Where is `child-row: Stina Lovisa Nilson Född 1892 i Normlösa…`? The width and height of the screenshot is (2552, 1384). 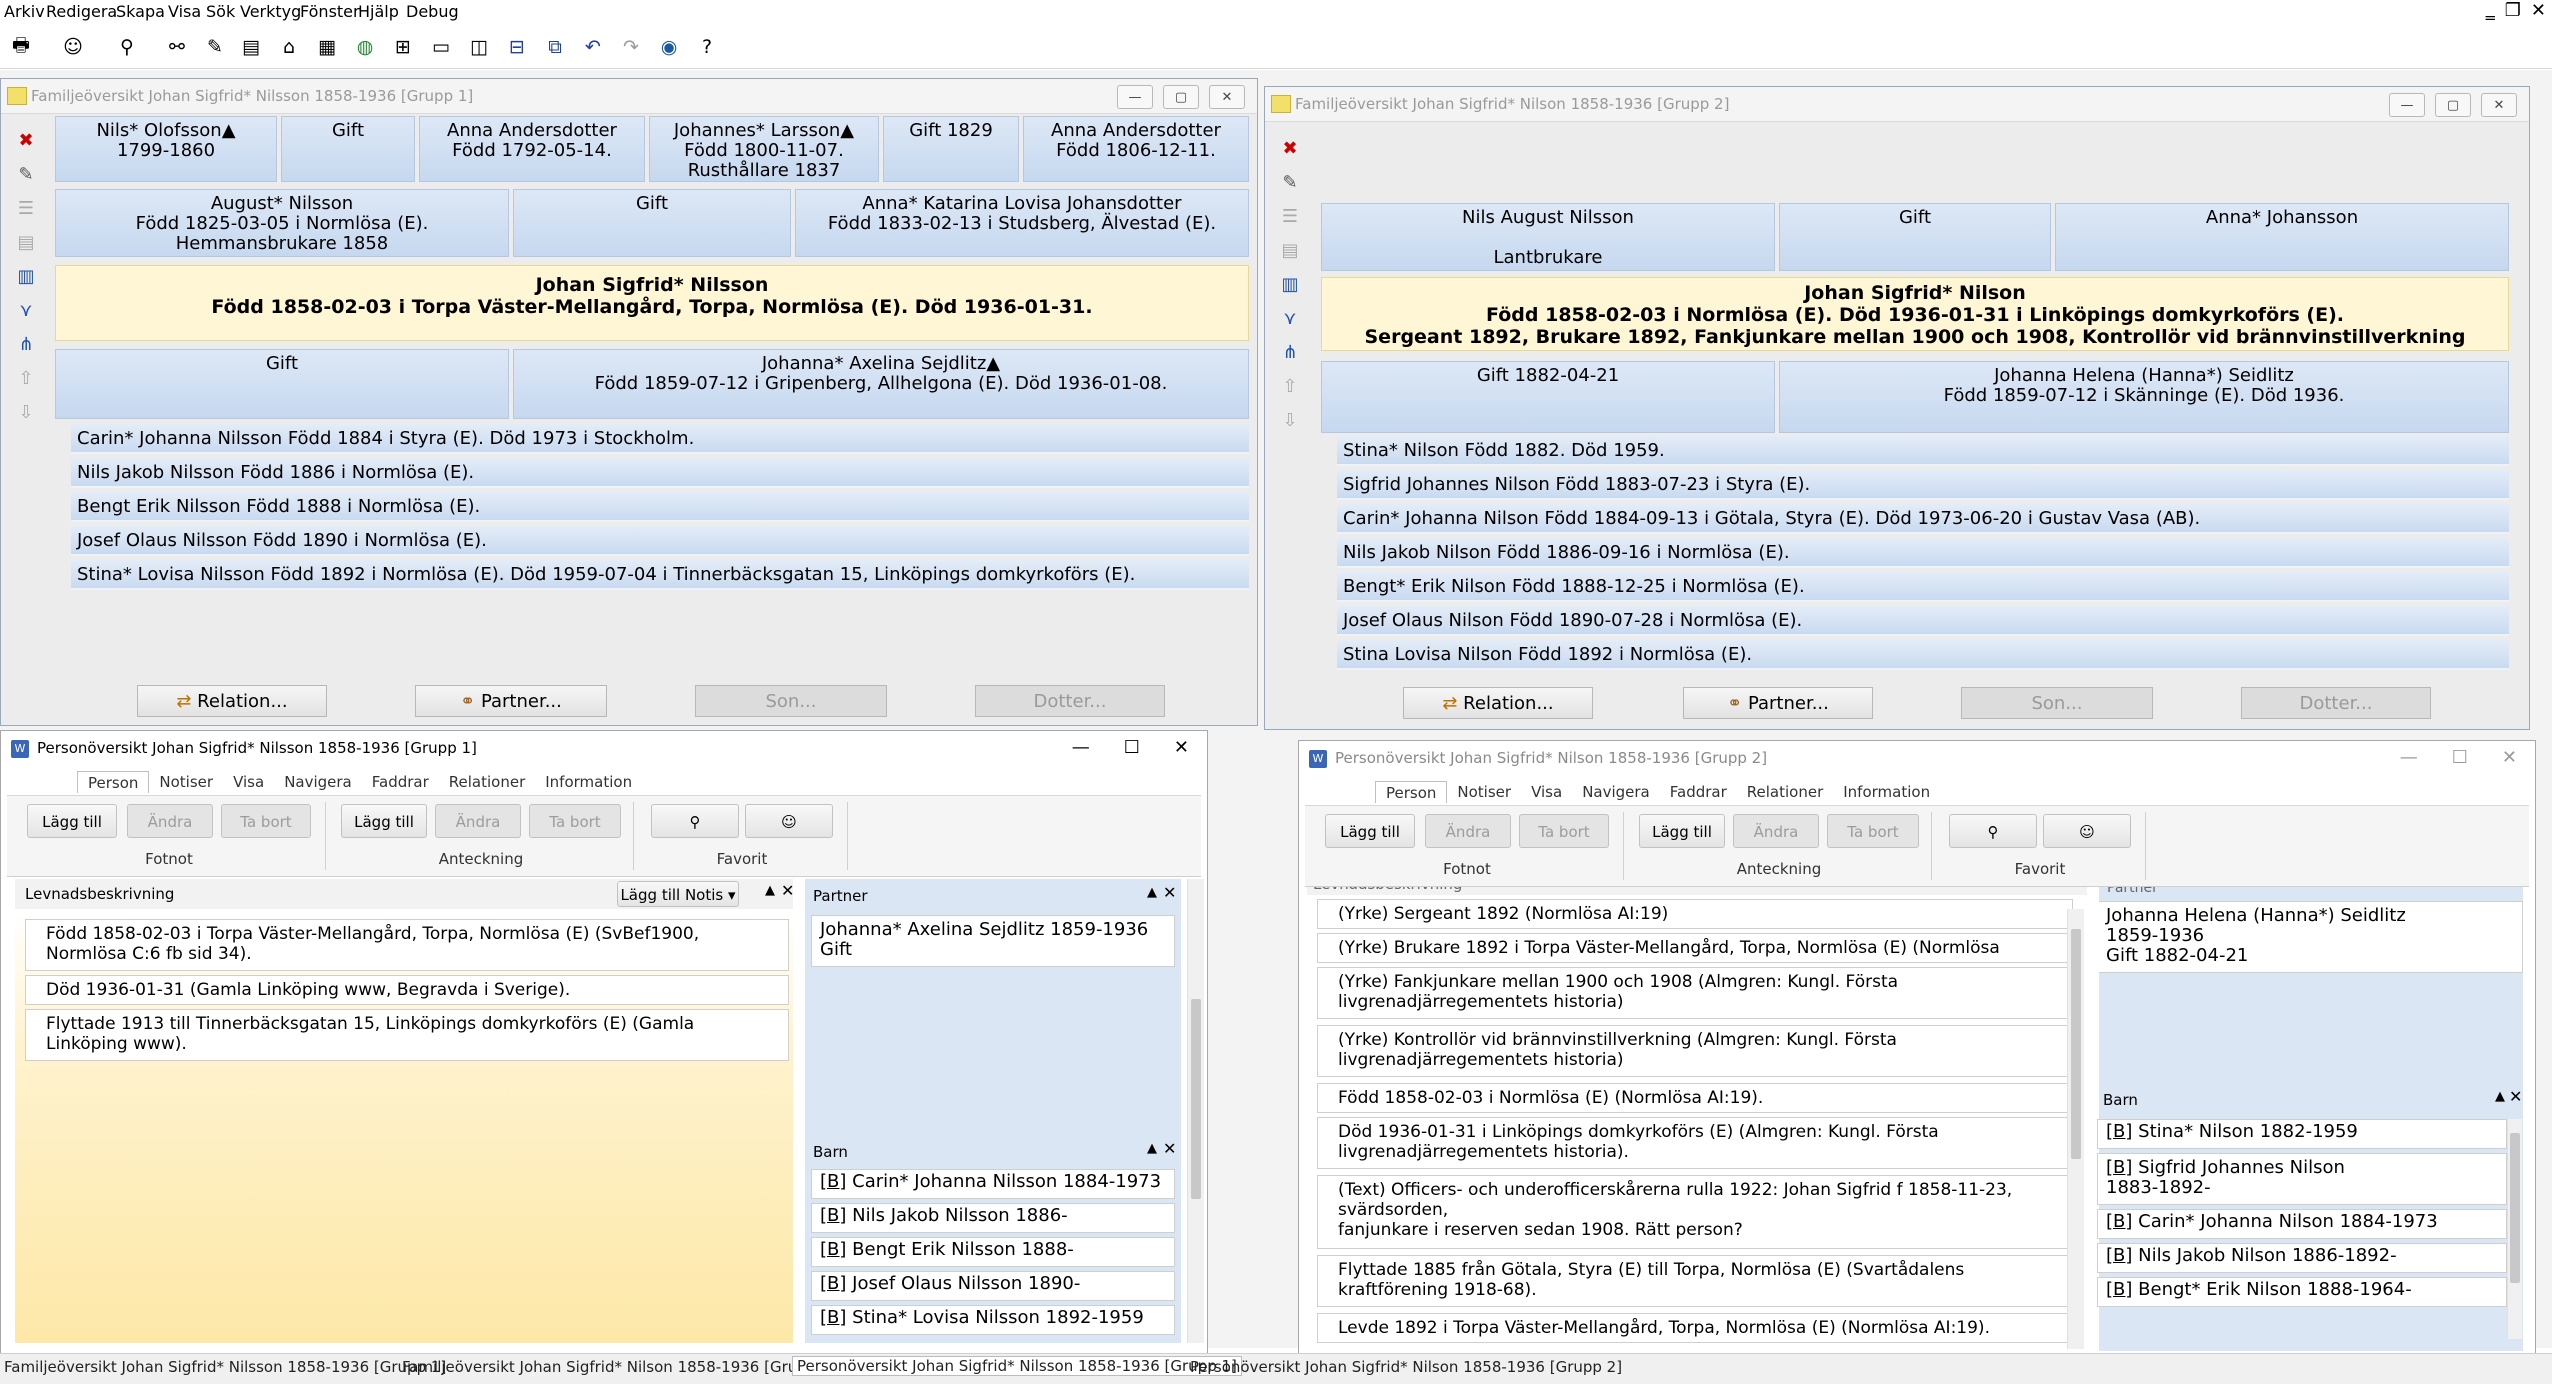 child-row: Stina Lovisa Nilson Född 1892 i Normlösa… is located at coordinates (1923, 655).